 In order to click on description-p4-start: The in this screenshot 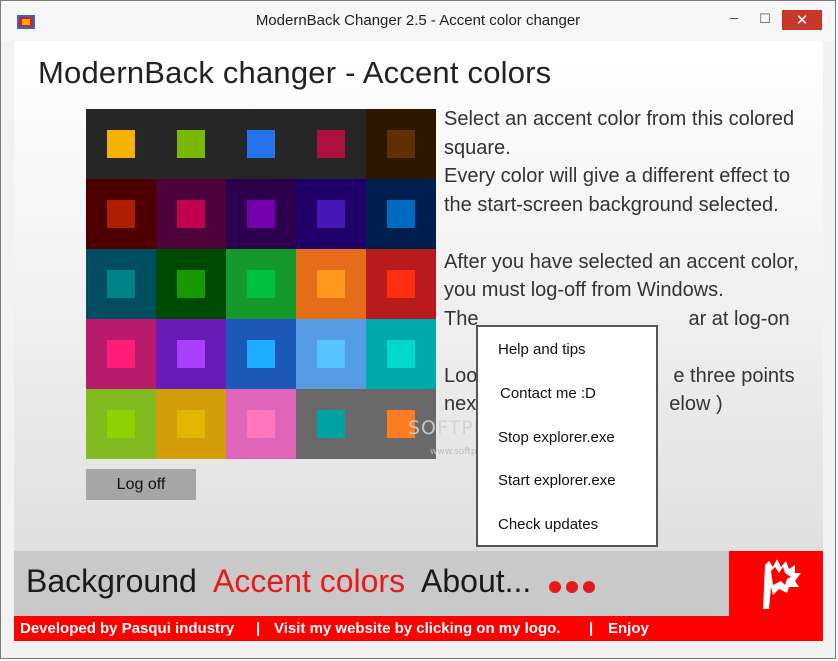, I will do `click(461, 318)`.